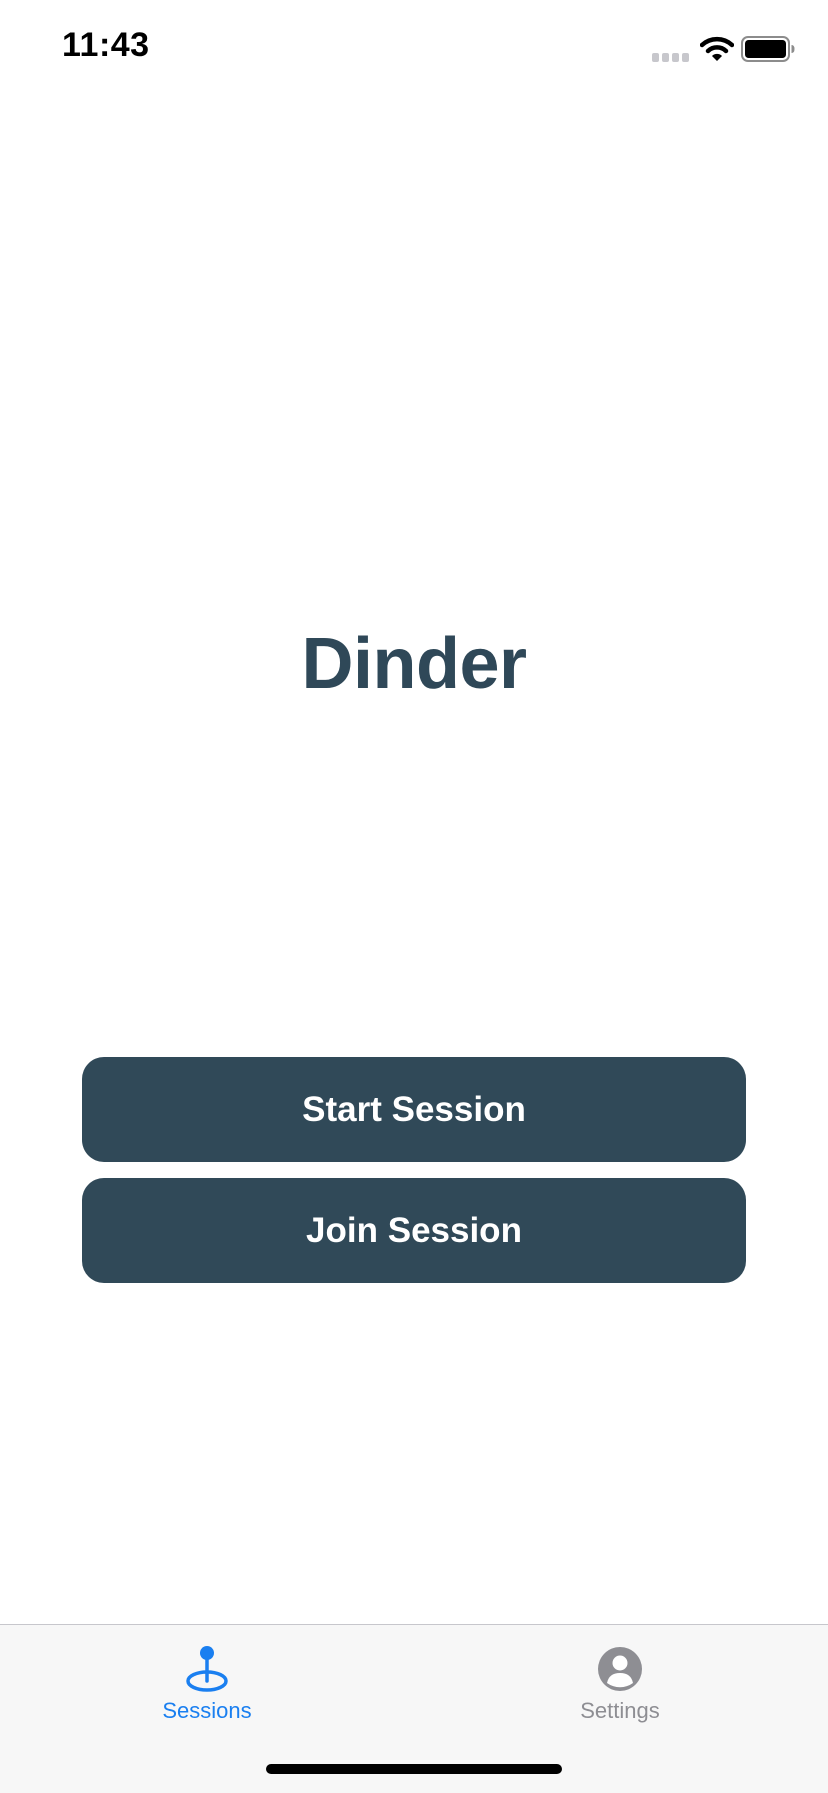 This screenshot has width=828, height=1793. Describe the element at coordinates (207, 1710) in the screenshot. I see `tab-sessions-label: Sessions` at that location.